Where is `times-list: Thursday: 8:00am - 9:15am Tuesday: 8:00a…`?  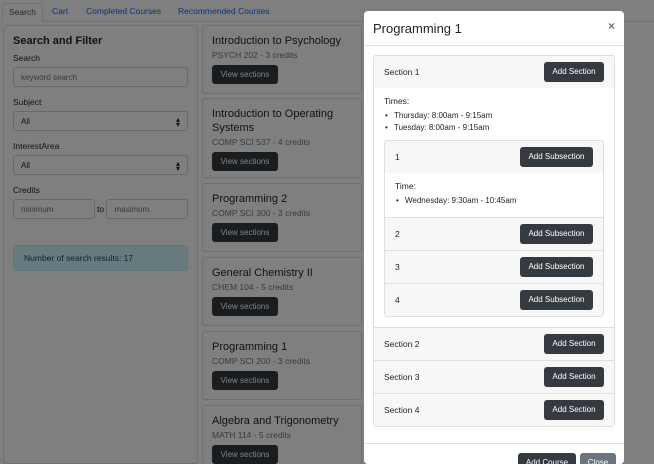 times-list: Thursday: 8:00am - 9:15am Tuesday: 8:00a… is located at coordinates (494, 122).